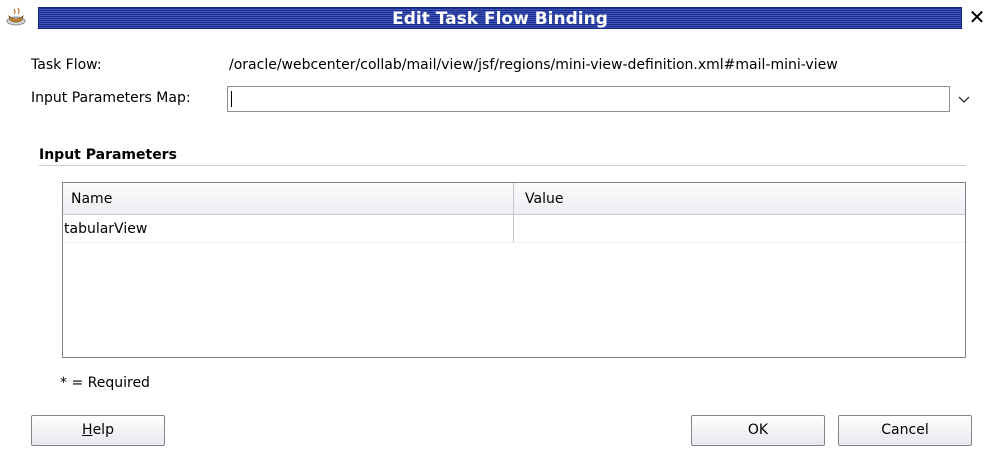 This screenshot has height=459, width=989. What do you see at coordinates (514, 229) in the screenshot?
I see `table-row: tabularView` at bounding box center [514, 229].